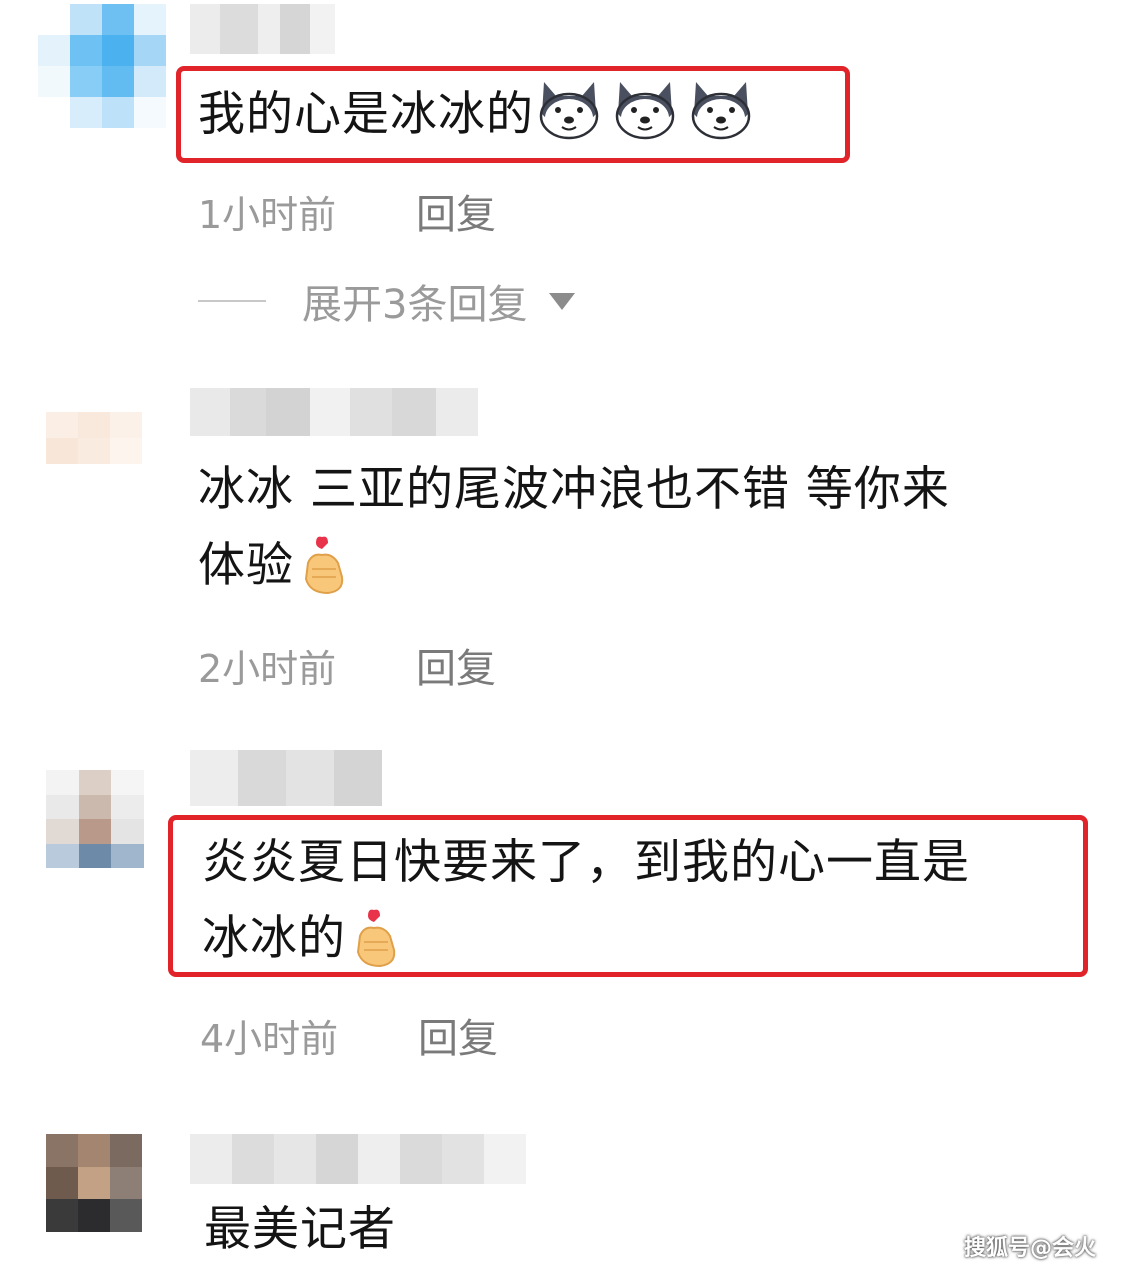  I want to click on timestamp: 1小时前, so click(267, 214).